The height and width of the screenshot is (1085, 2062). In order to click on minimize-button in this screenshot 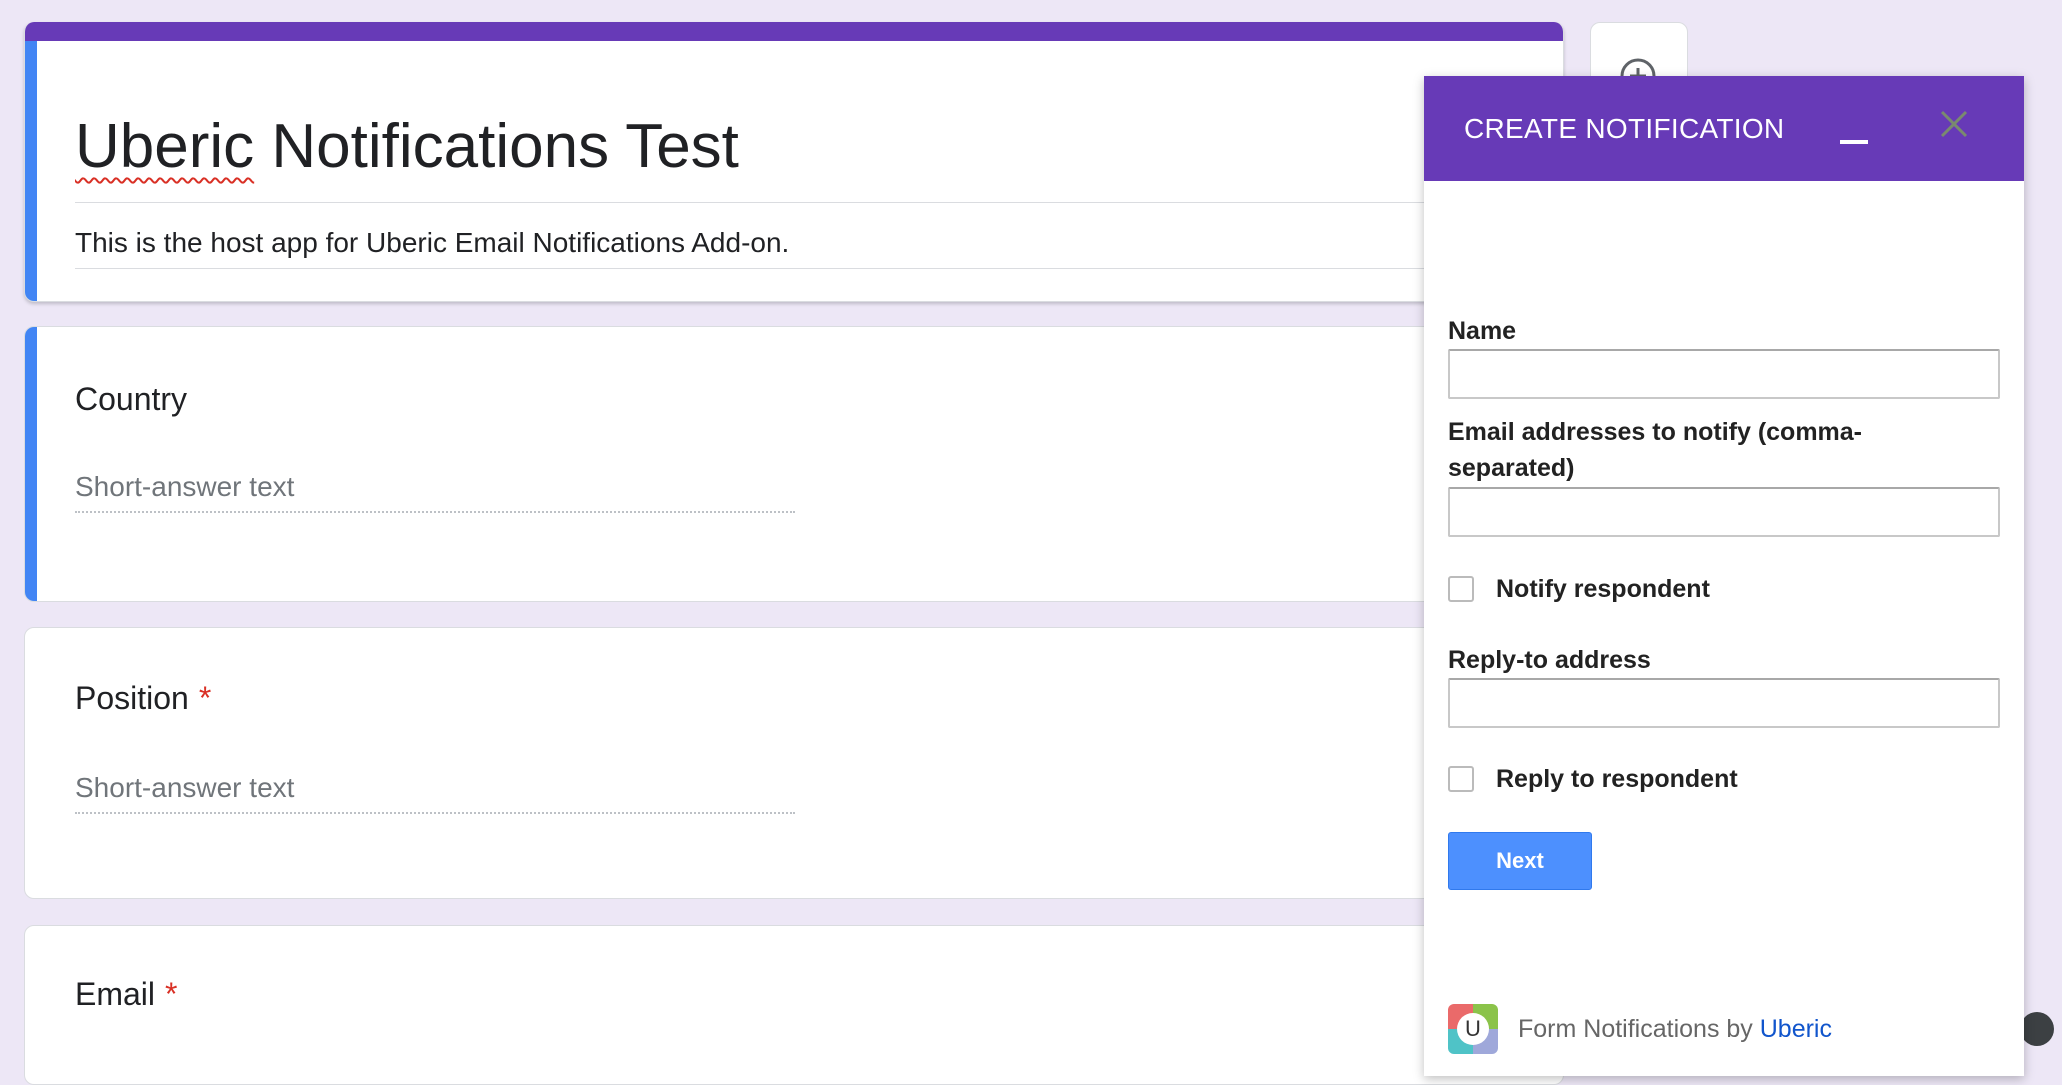, I will do `click(1850, 134)`.